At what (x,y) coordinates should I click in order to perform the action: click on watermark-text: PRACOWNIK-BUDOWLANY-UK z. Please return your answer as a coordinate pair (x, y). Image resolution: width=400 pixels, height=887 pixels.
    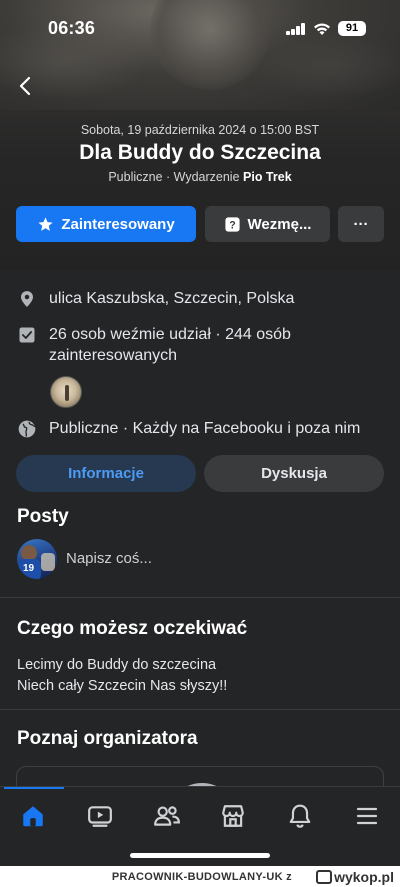
    Looking at the image, I should click on (201, 877).